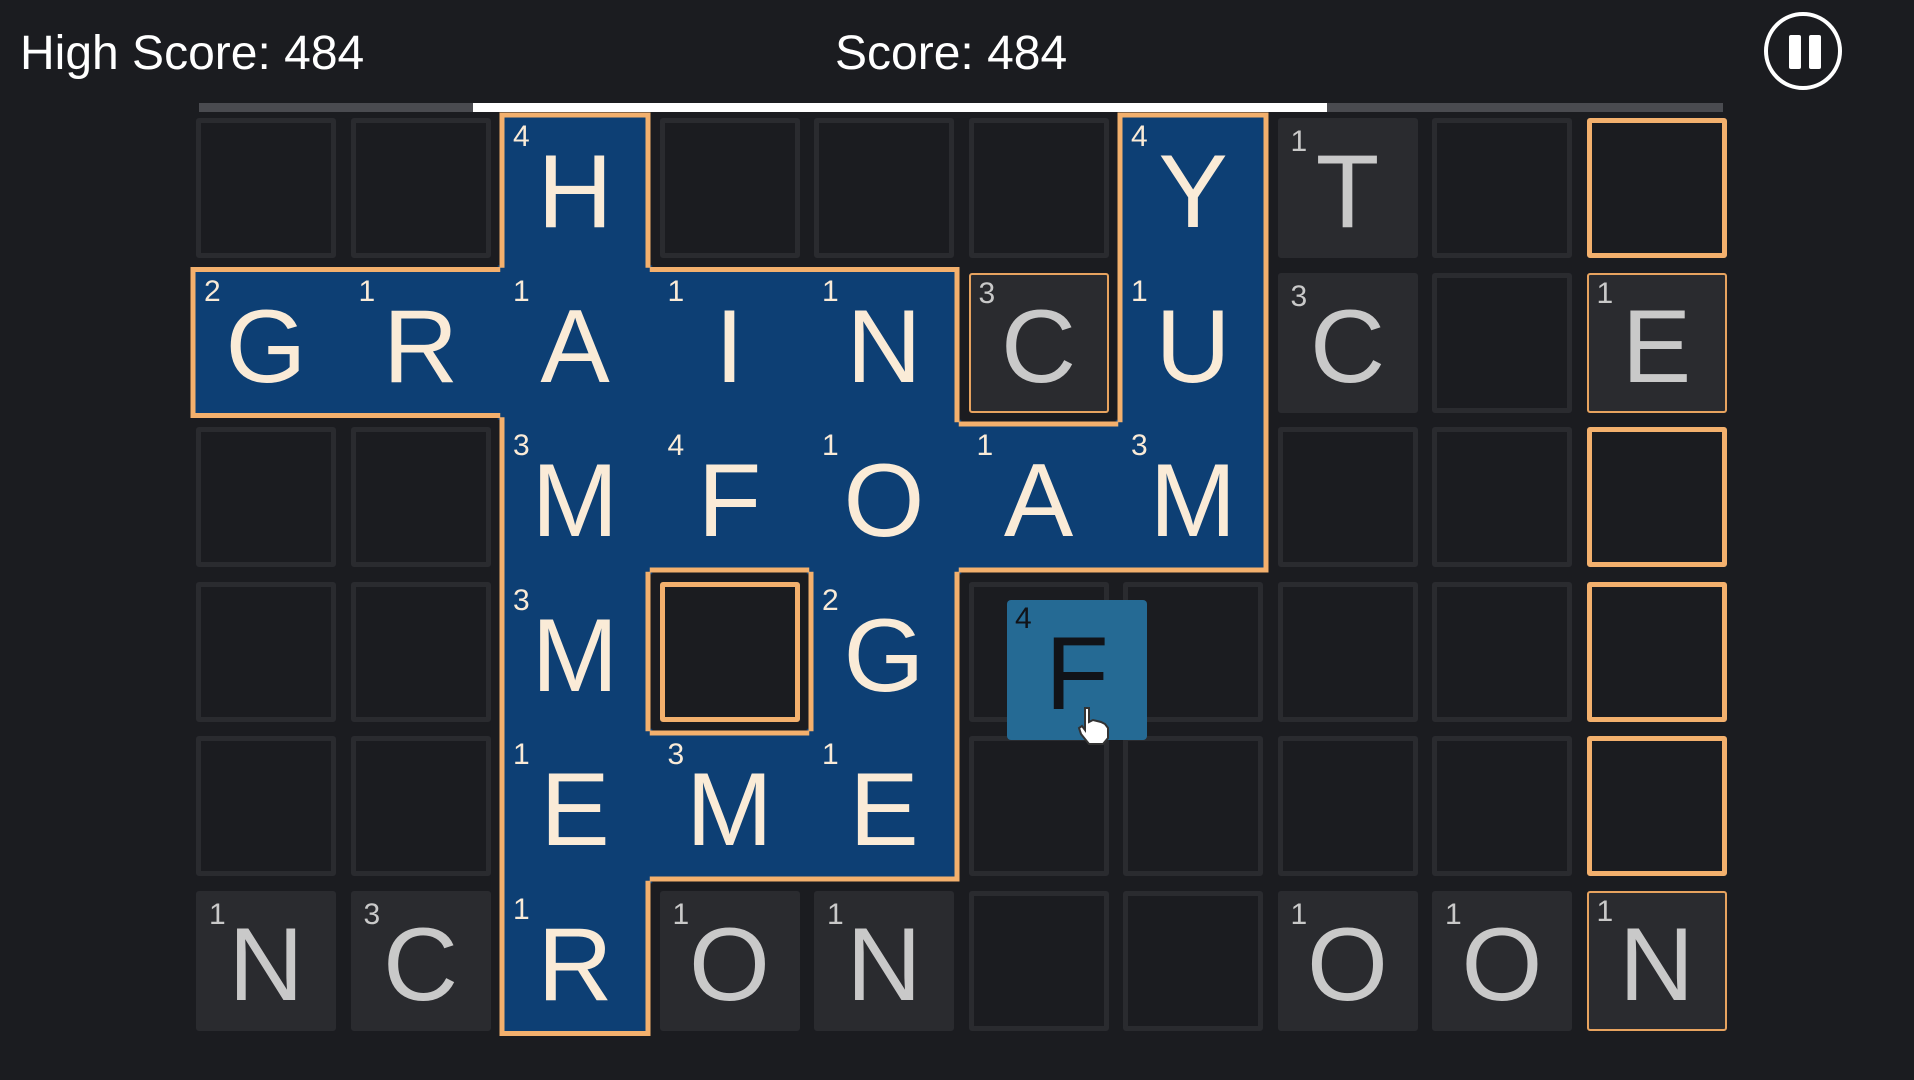  I want to click on placed-letter-tile: 1N, so click(884, 343).